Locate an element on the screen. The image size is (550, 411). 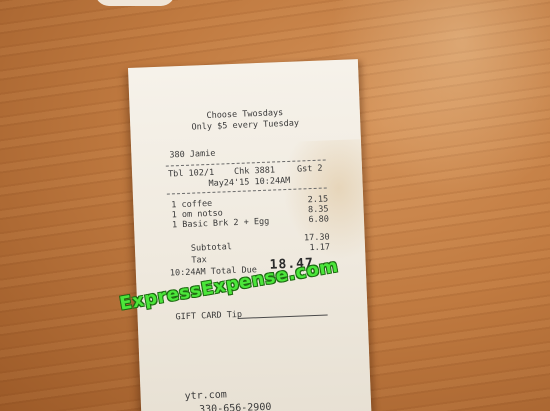
receipt-datetime: May24'15 10:24AM is located at coordinates (249, 182).